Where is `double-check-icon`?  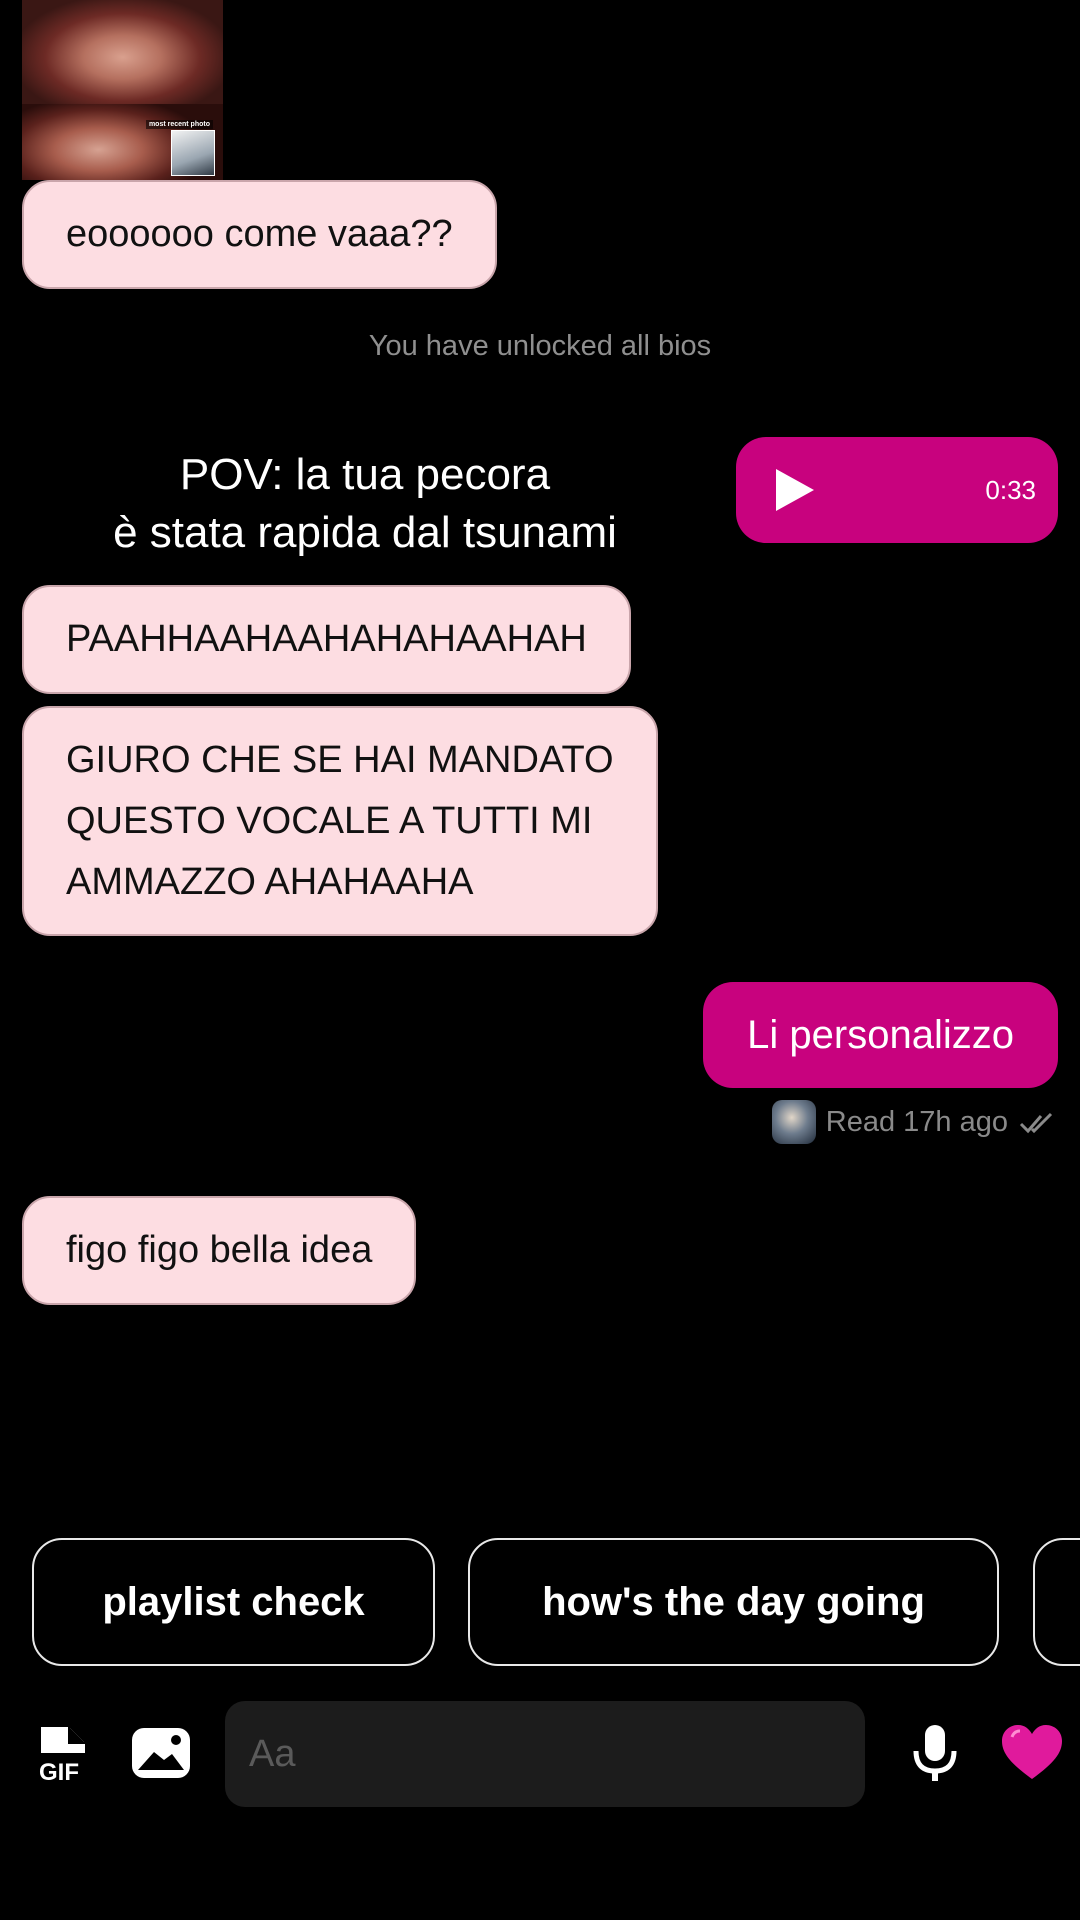
double-check-icon is located at coordinates (1036, 1123).